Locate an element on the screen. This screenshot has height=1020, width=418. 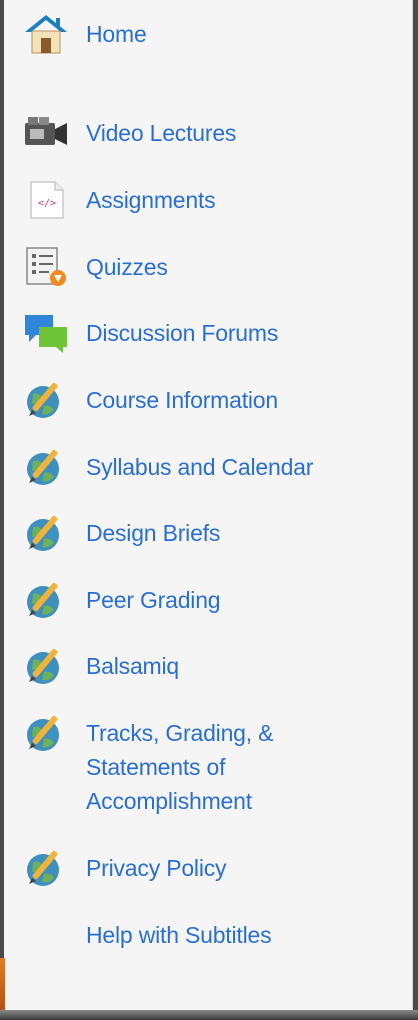
nav-item-design-briefs: Design Briefs is located at coordinates (212, 533).